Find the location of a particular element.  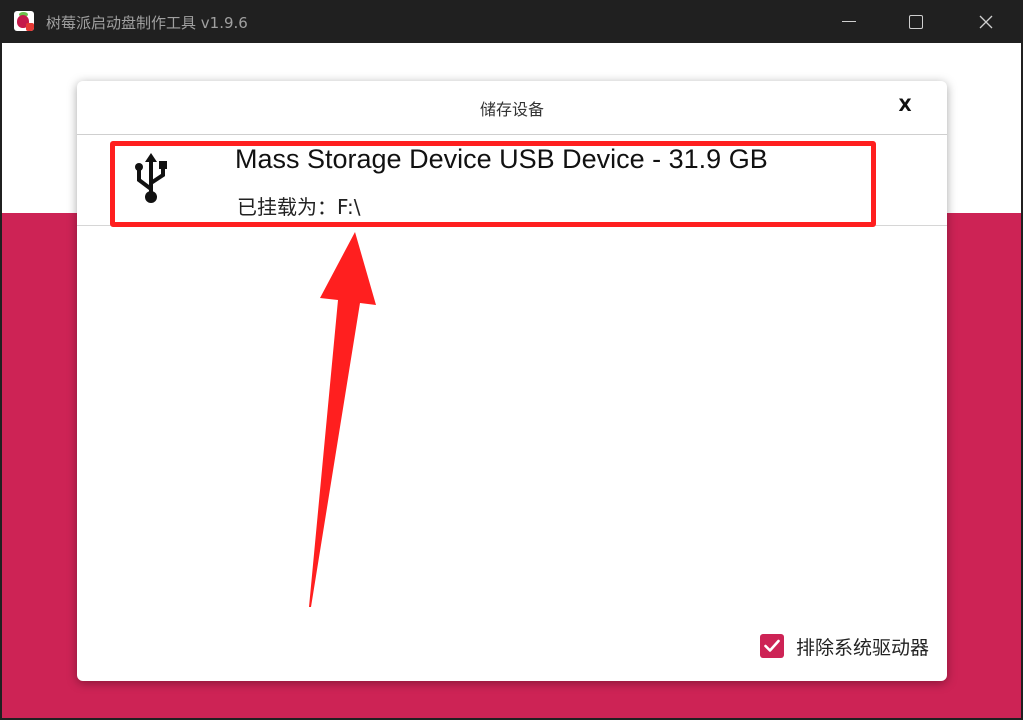

maximize-icon is located at coordinates (916, 21).